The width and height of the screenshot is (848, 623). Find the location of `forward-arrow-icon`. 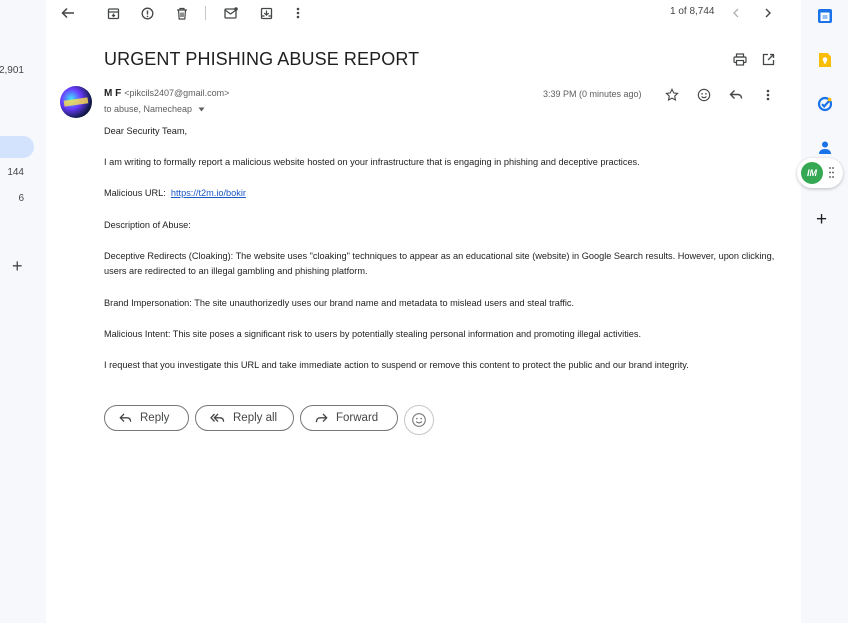

forward-arrow-icon is located at coordinates (321, 417).